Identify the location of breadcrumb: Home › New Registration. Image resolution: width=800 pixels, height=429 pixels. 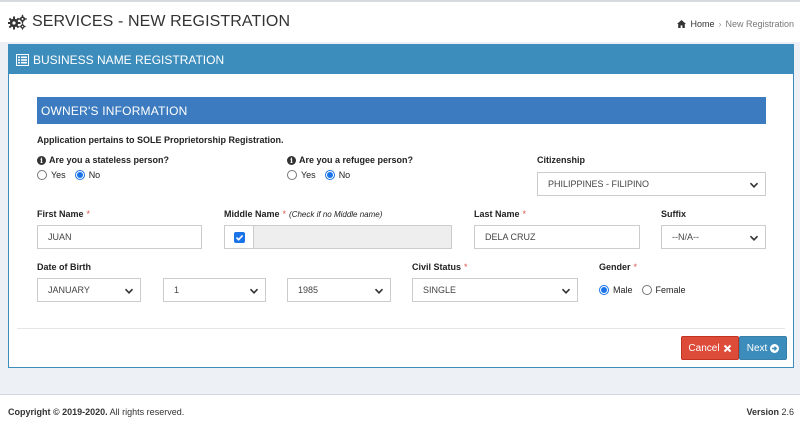
(735, 24).